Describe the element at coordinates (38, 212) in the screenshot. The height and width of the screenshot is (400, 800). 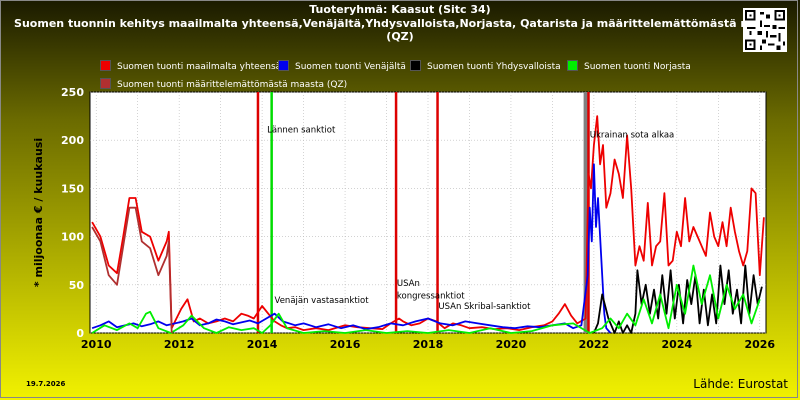
I see `y-axis-label: * miljoonaa € / kuukausi` at that location.